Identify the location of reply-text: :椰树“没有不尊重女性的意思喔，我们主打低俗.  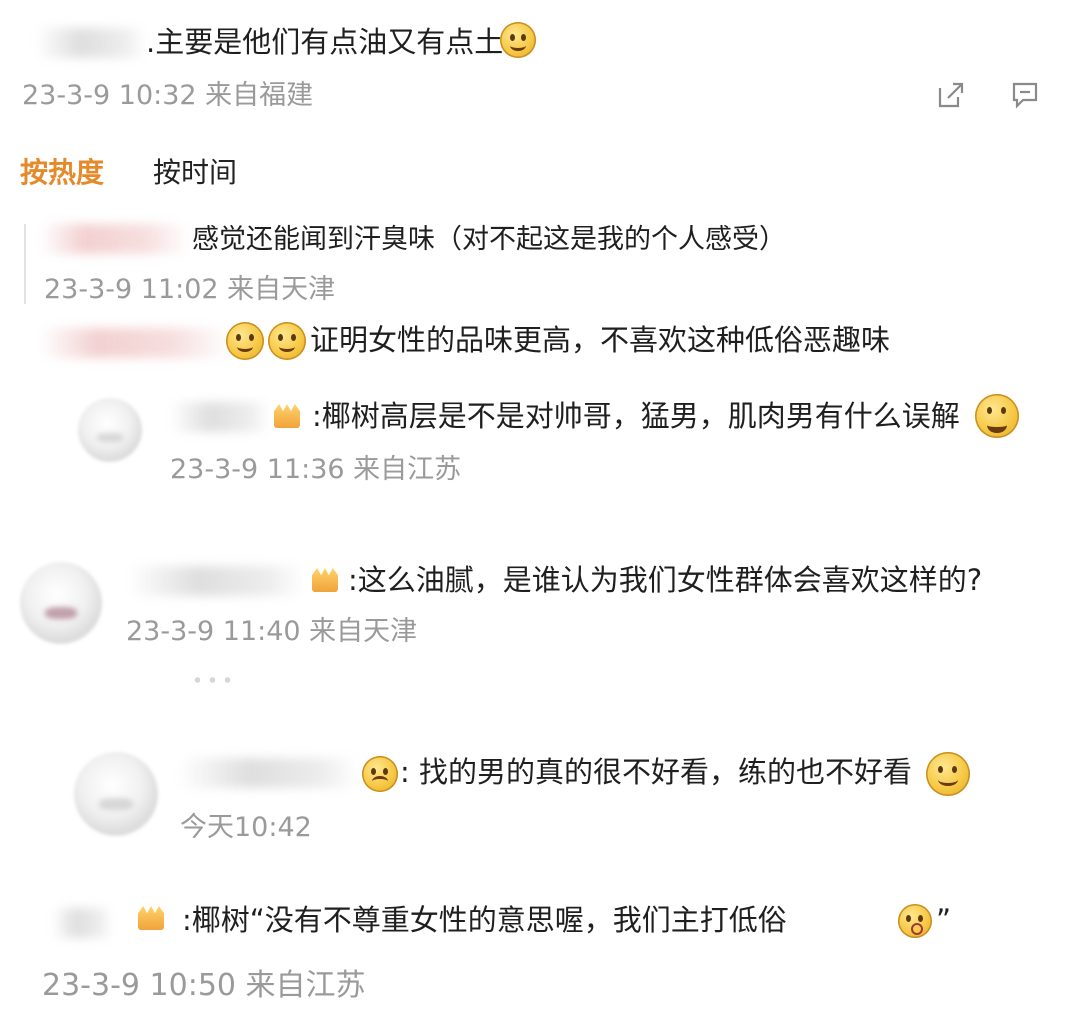
(484, 920).